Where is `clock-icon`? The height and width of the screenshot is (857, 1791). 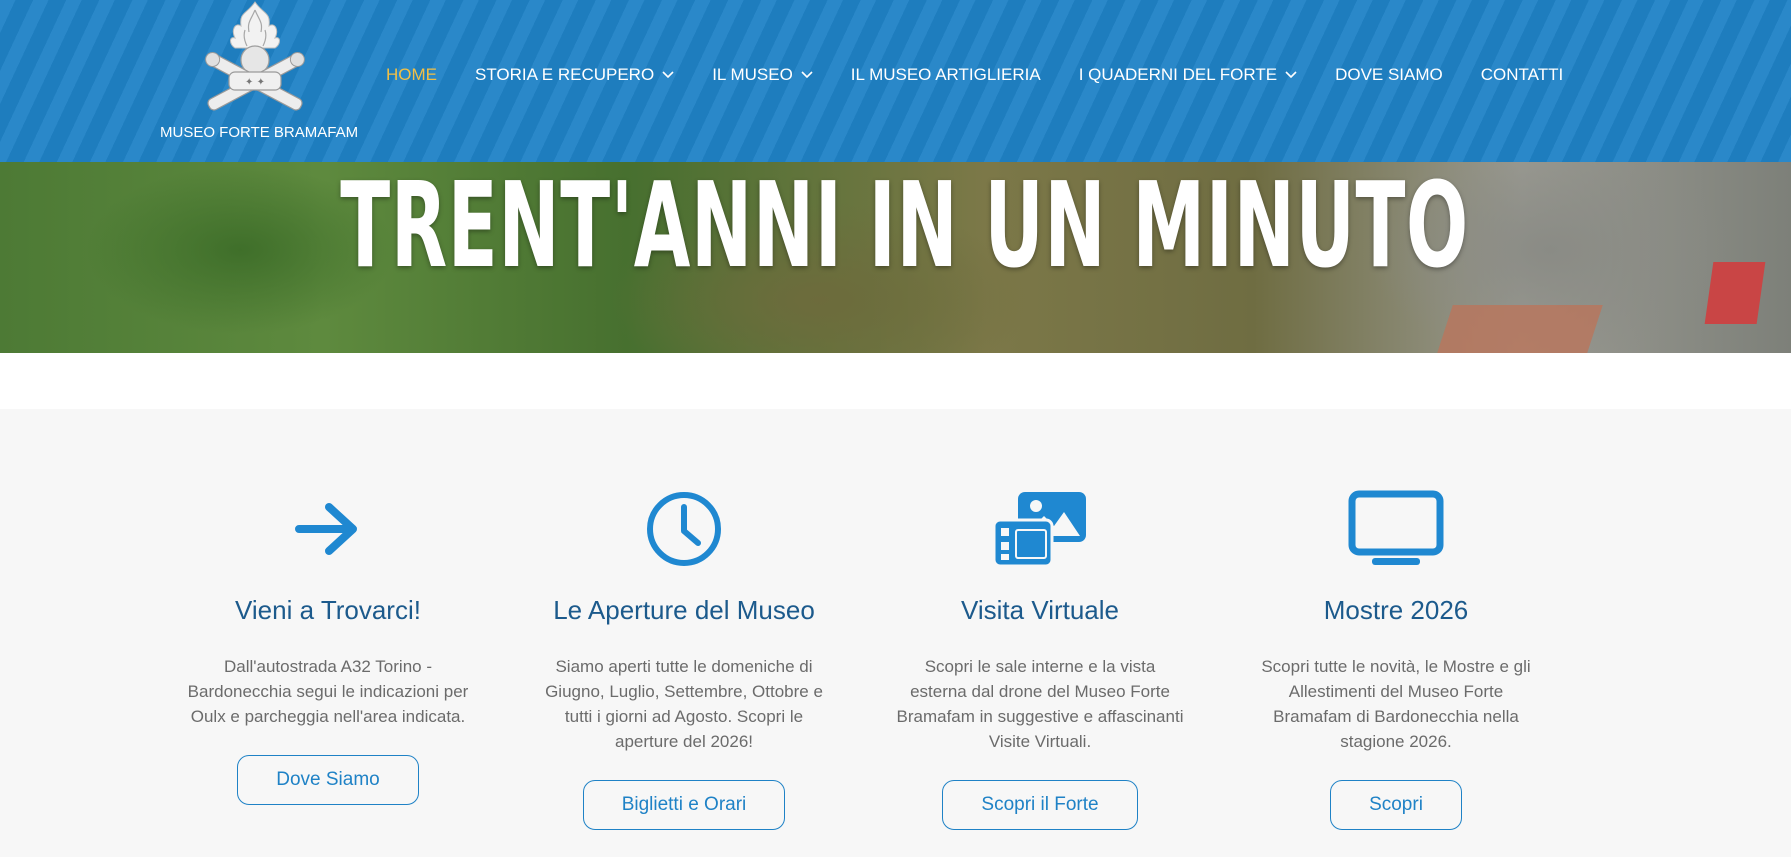
clock-icon is located at coordinates (684, 529).